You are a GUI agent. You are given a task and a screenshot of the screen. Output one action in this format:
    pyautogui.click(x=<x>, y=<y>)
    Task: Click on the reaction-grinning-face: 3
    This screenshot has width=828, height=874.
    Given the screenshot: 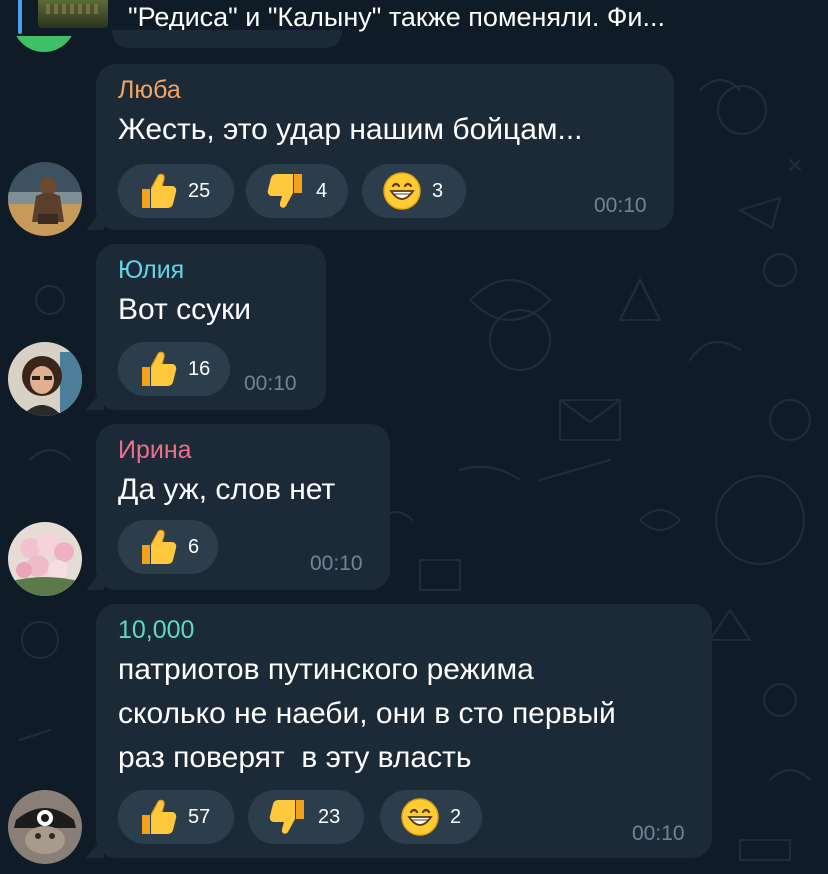 What is the action you would take?
    pyautogui.click(x=414, y=191)
    